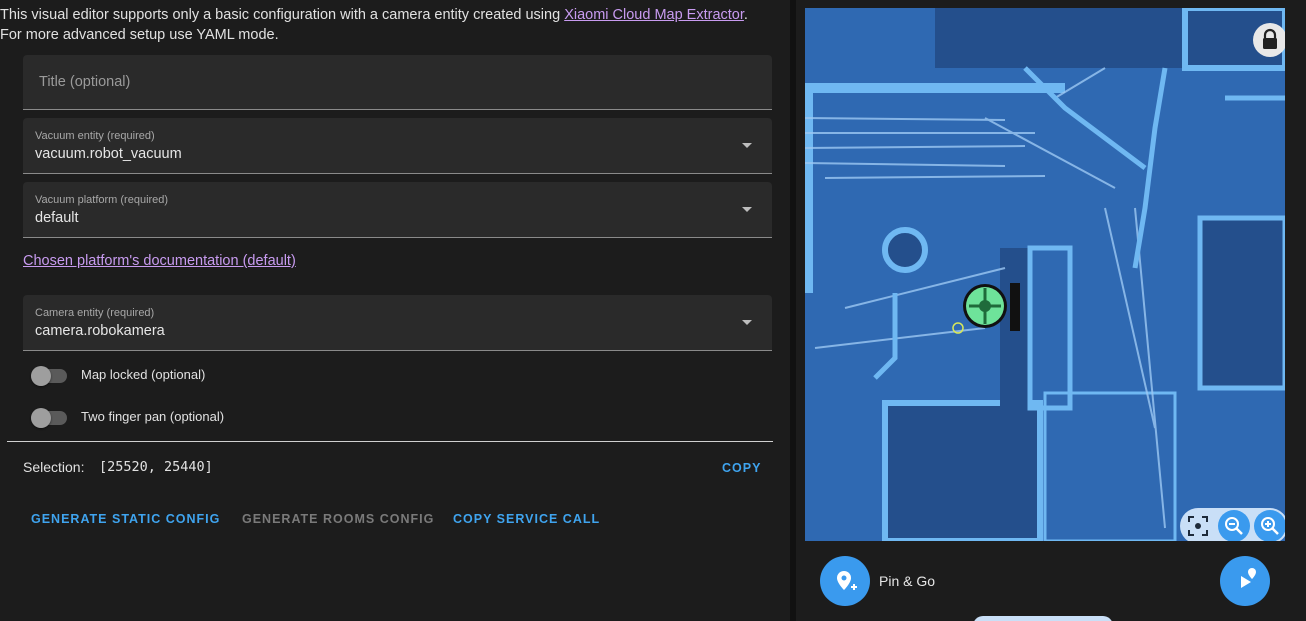 The height and width of the screenshot is (621, 1306). What do you see at coordinates (397, 82) in the screenshot?
I see `title-field: Title (optional)` at bounding box center [397, 82].